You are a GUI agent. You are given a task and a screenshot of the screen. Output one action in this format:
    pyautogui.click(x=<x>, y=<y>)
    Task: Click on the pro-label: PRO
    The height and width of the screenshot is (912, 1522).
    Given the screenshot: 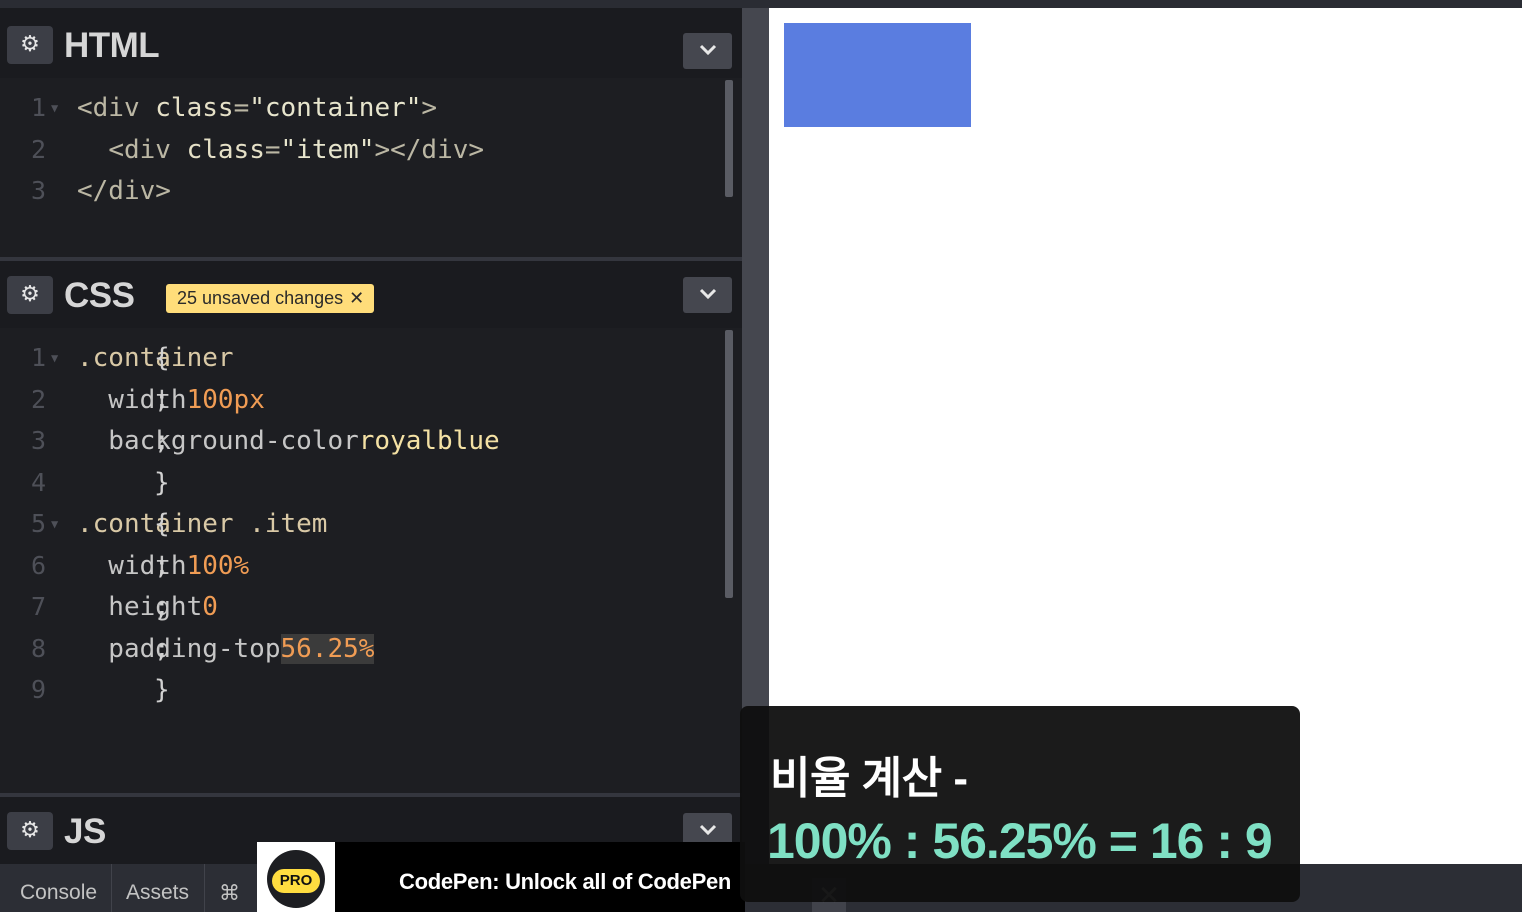 What is the action you would take?
    pyautogui.click(x=296, y=881)
    